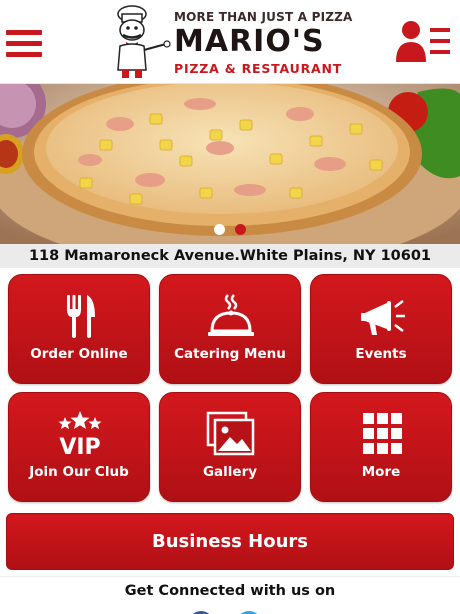 The height and width of the screenshot is (614, 460). What do you see at coordinates (382, 433) in the screenshot?
I see `grid-icon` at bounding box center [382, 433].